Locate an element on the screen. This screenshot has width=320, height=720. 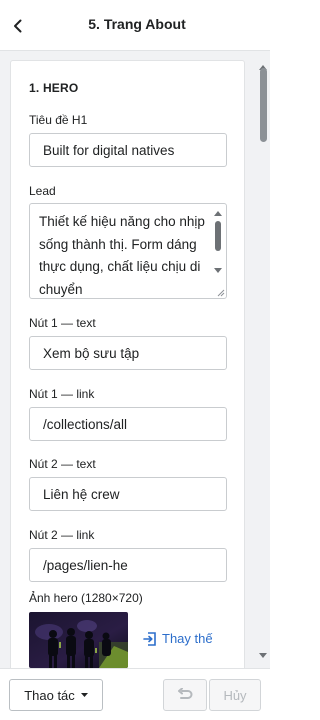
panel-scroll-thumb is located at coordinates (263, 105).